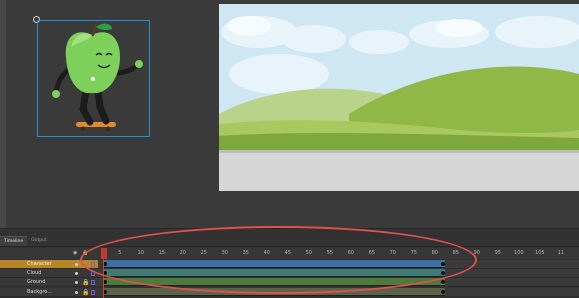 This screenshot has height=298, width=579. I want to click on layer-row: Ground 🔒, so click(289, 286).